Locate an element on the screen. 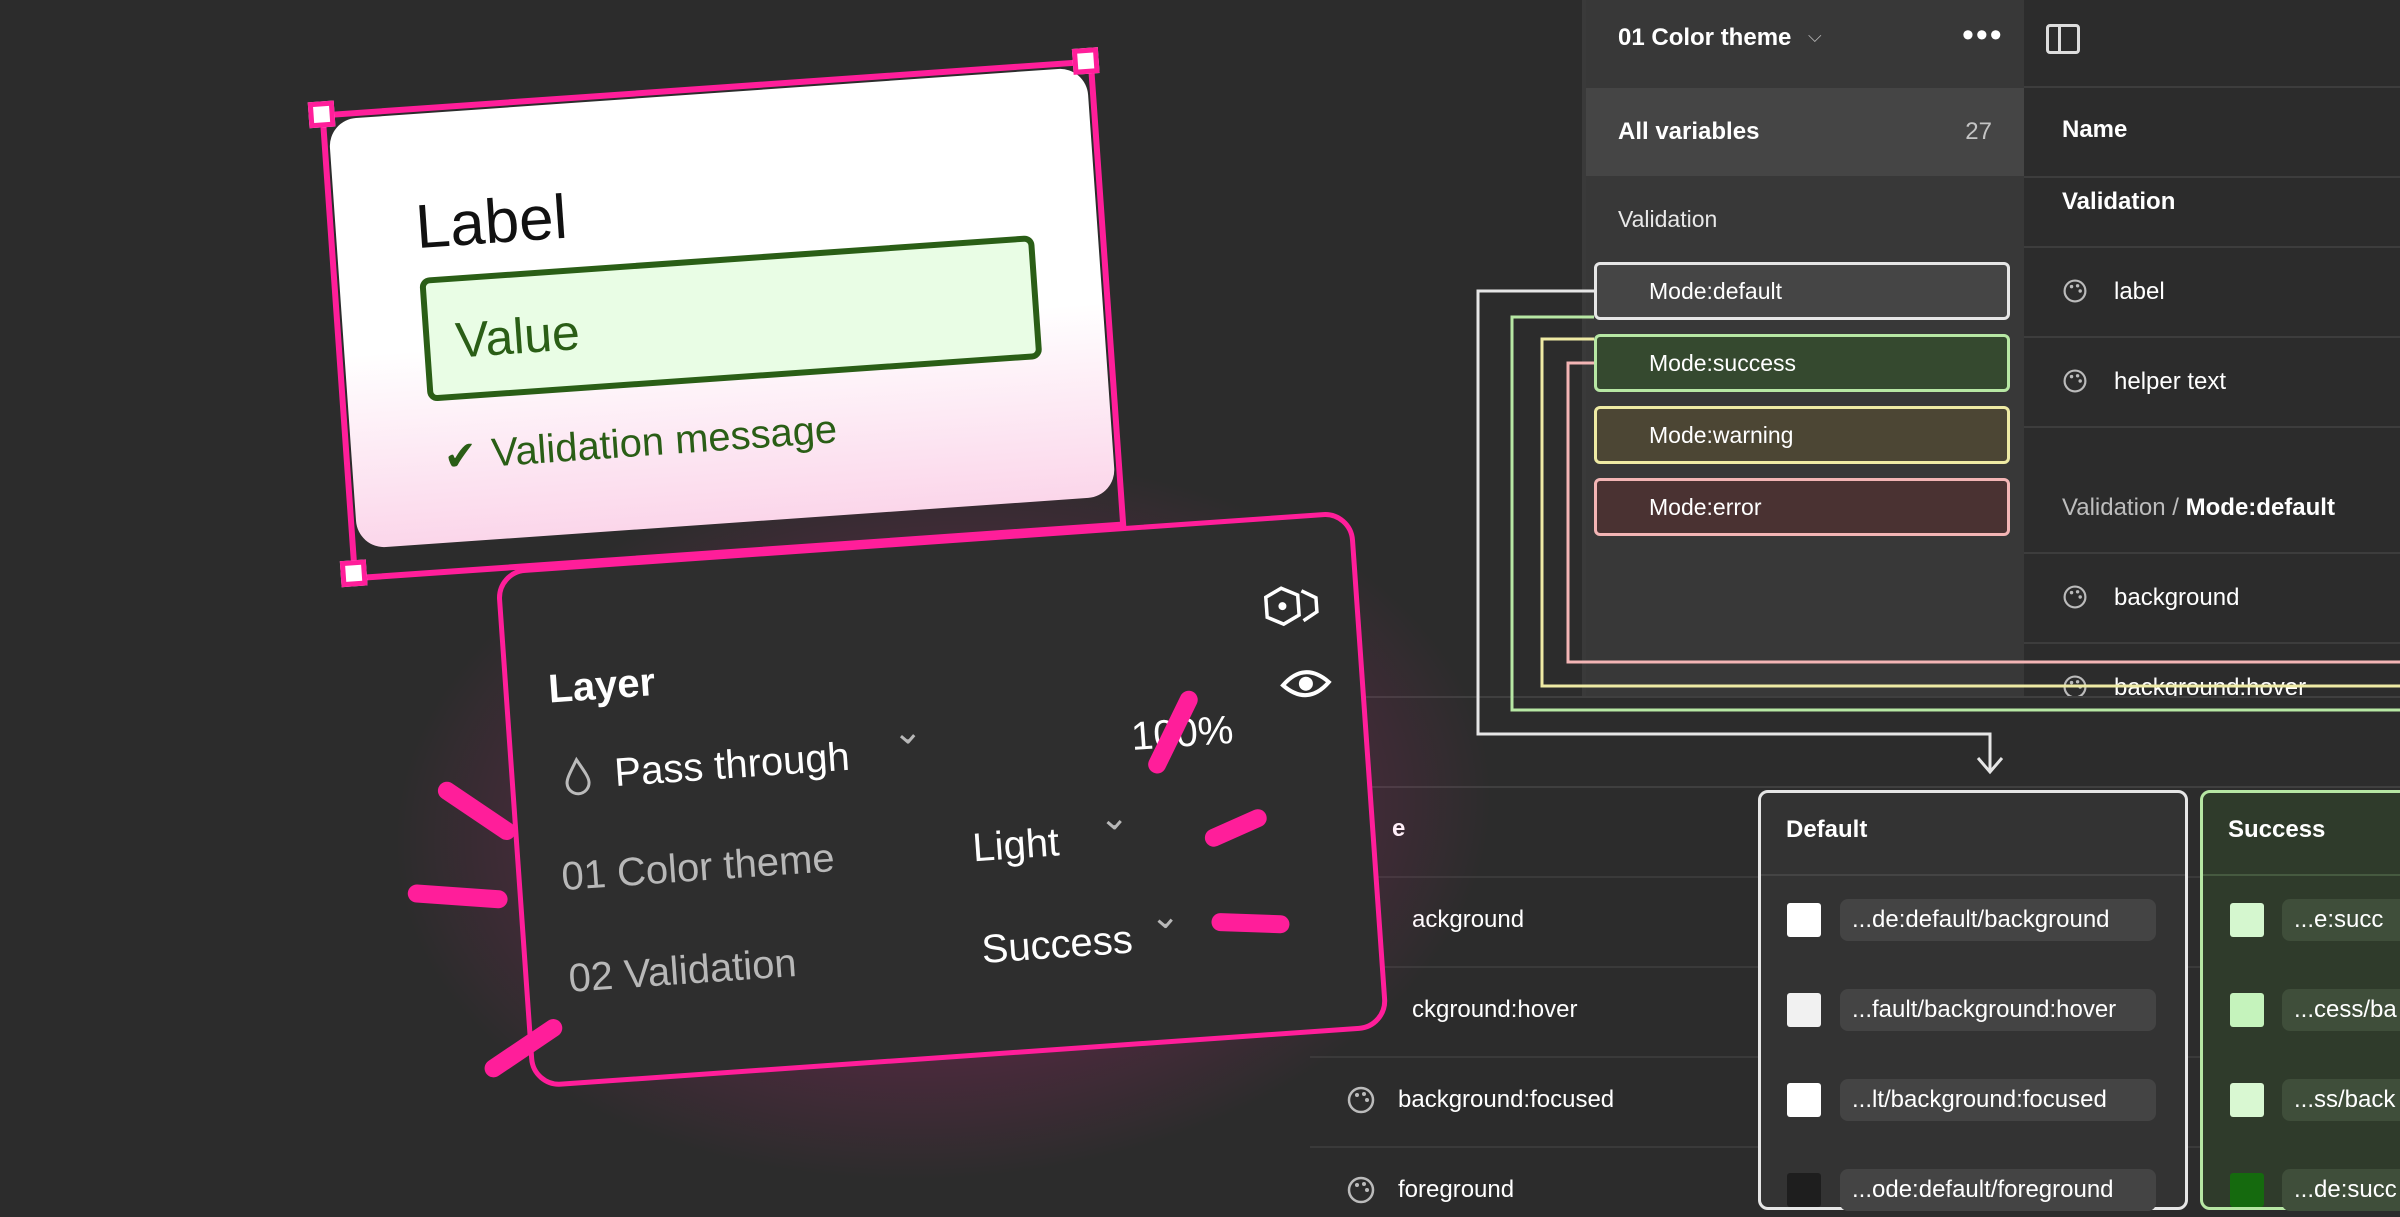 The image size is (2400, 1217). variable-name: ckground:hover is located at coordinates (1494, 1010).